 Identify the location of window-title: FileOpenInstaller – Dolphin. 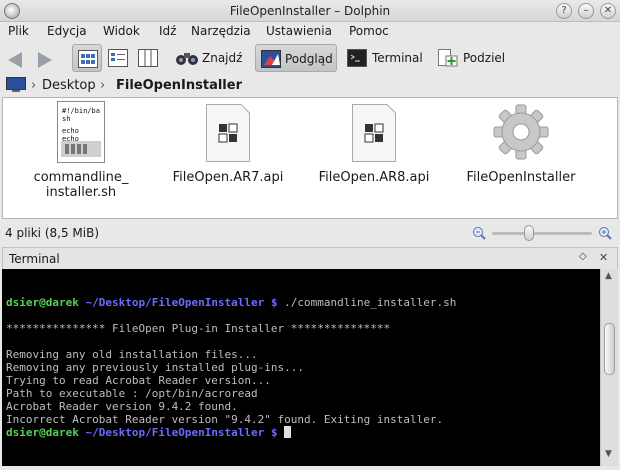
(310, 11).